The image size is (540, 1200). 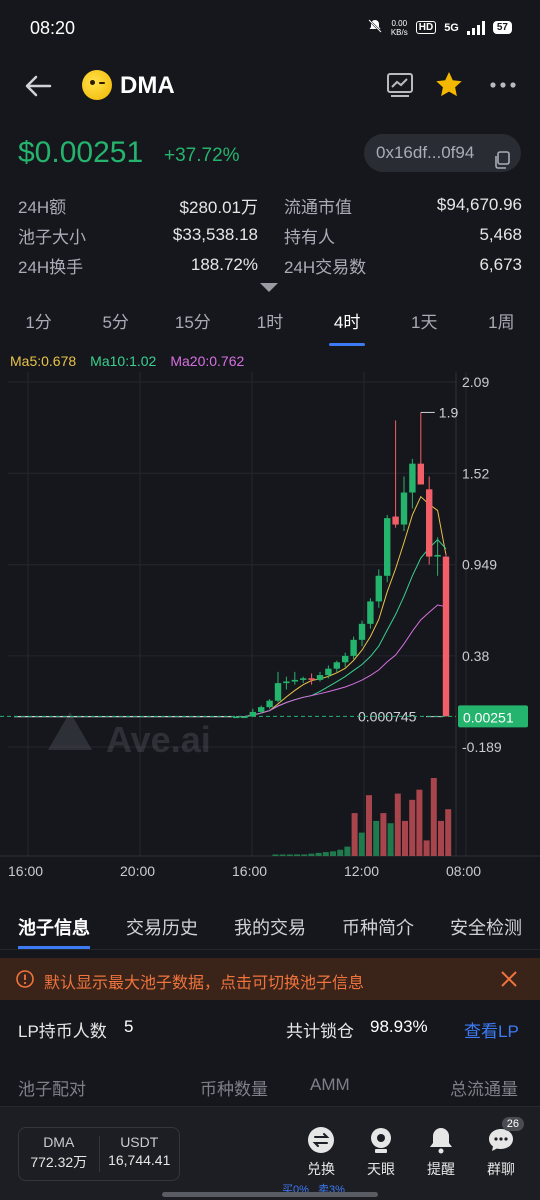 What do you see at coordinates (501, 328) in the screenshot?
I see `timeframe-tab: 1周` at bounding box center [501, 328].